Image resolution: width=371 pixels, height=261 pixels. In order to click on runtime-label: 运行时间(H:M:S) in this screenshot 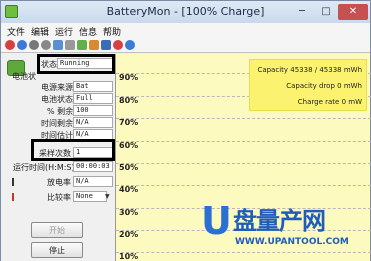, I will do `click(44, 167)`.